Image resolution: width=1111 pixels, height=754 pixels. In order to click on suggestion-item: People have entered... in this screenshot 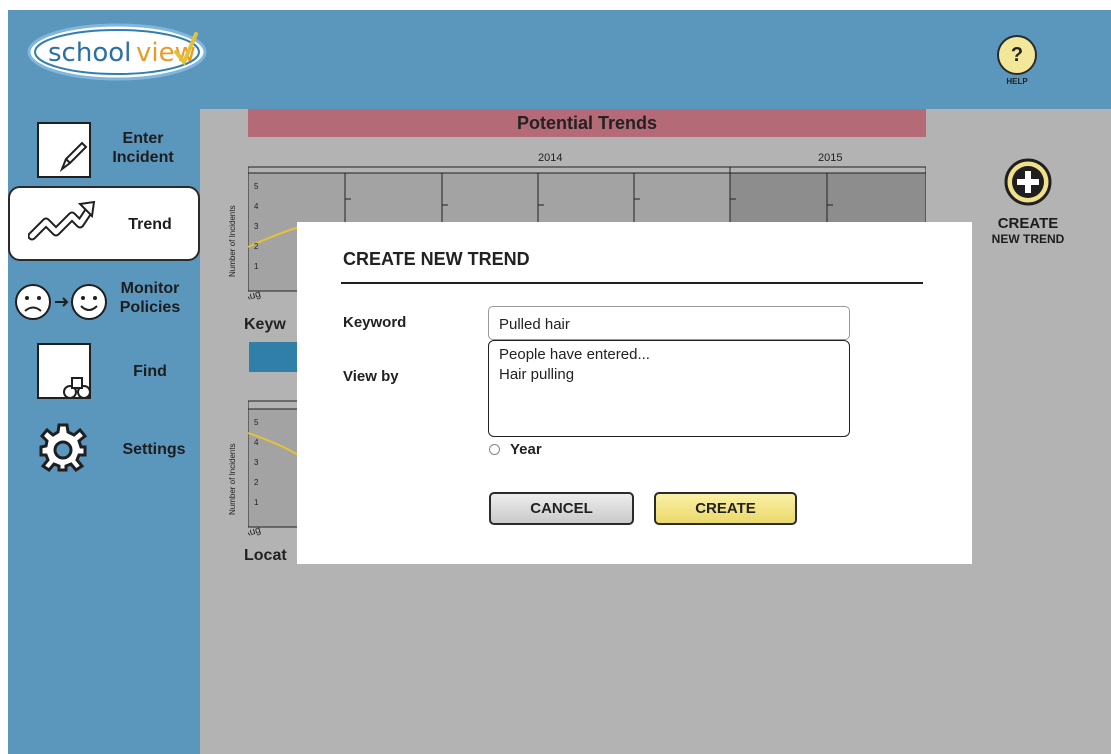, I will do `click(669, 355)`.